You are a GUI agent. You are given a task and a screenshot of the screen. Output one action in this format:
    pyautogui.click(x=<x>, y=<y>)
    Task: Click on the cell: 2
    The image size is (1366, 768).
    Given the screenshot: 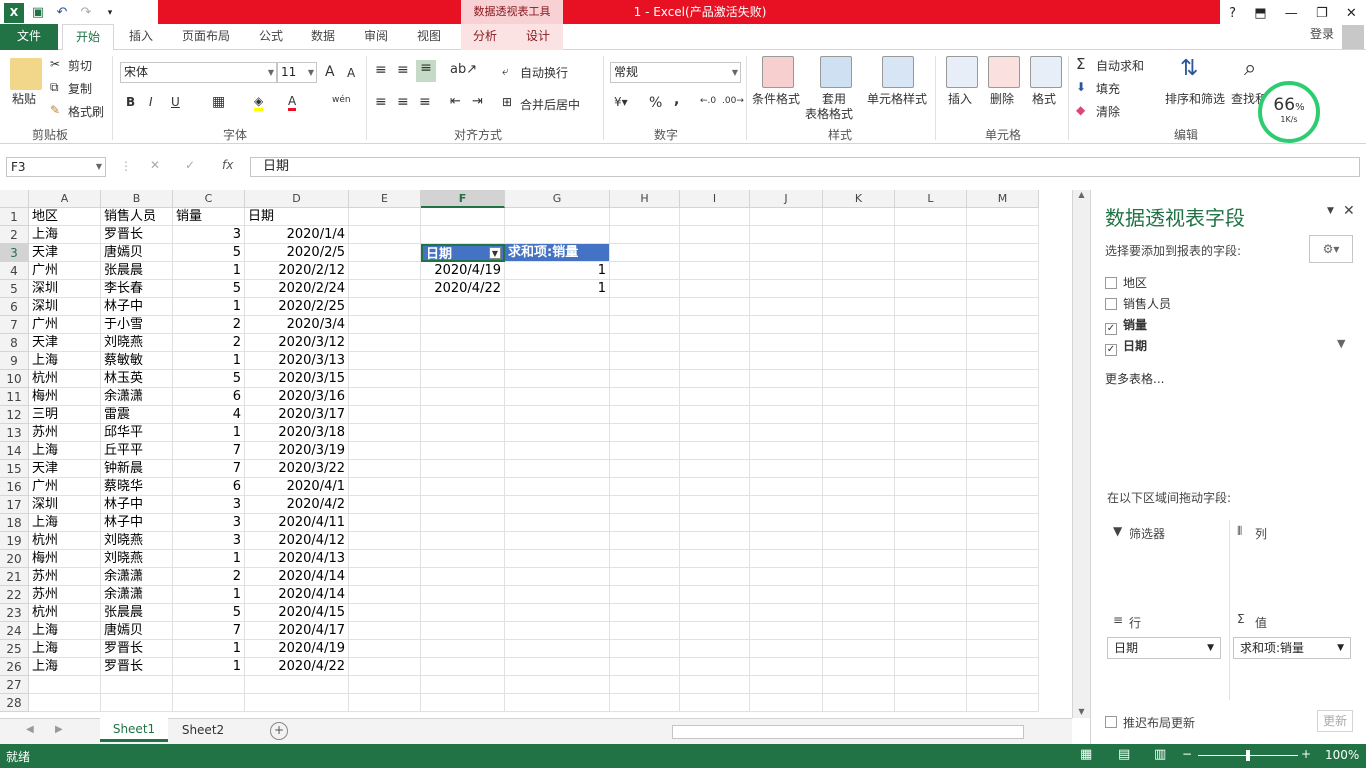 What is the action you would take?
    pyautogui.click(x=209, y=577)
    